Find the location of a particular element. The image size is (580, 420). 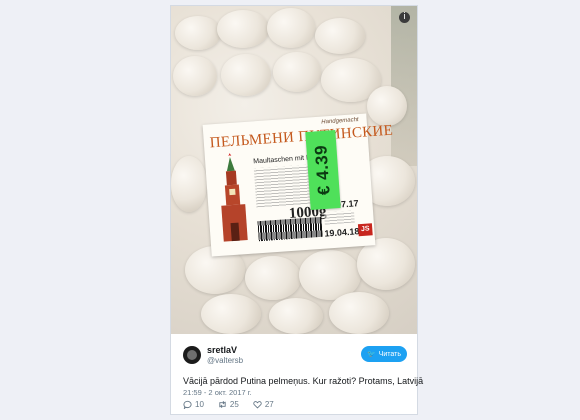

reply-button: 10 is located at coordinates (193, 404).